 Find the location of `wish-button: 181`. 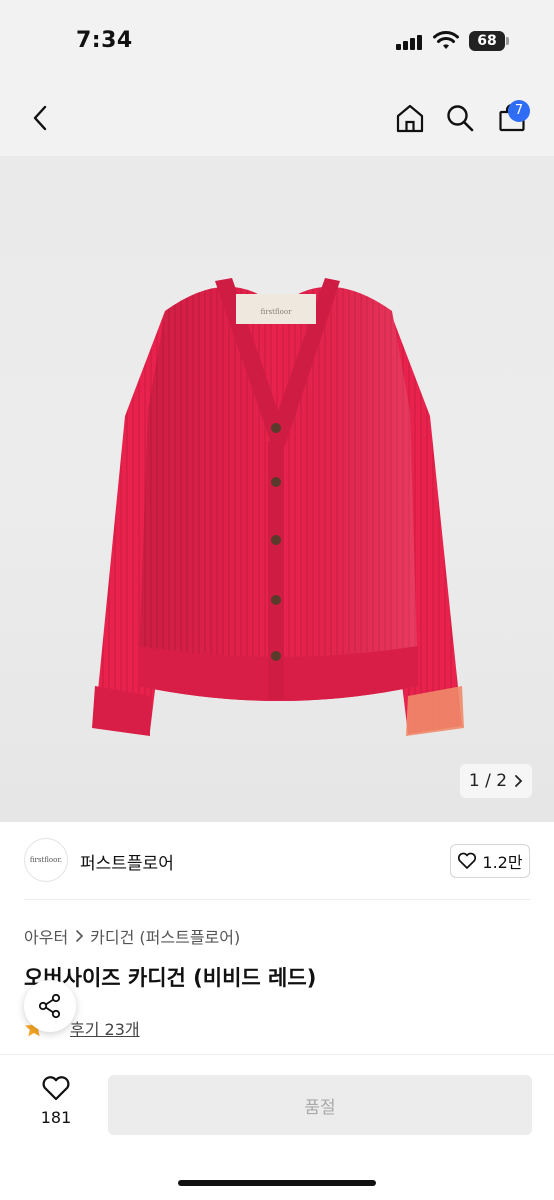

wish-button: 181 is located at coordinates (56, 1105).